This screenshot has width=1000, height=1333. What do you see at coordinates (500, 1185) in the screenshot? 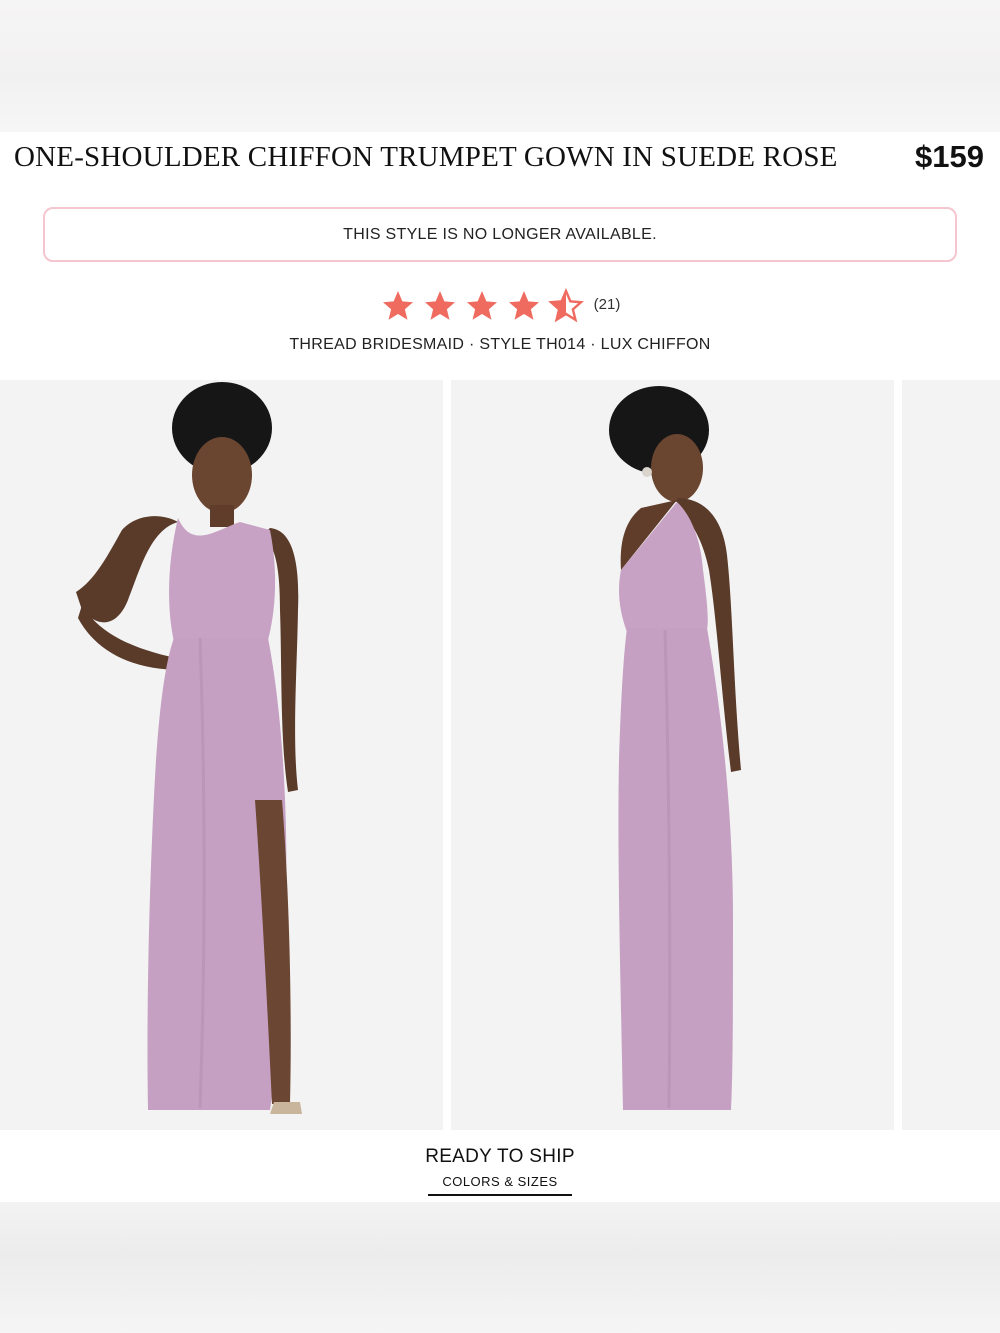
I see `colors-sizes-link: COLORS & SIZES` at bounding box center [500, 1185].